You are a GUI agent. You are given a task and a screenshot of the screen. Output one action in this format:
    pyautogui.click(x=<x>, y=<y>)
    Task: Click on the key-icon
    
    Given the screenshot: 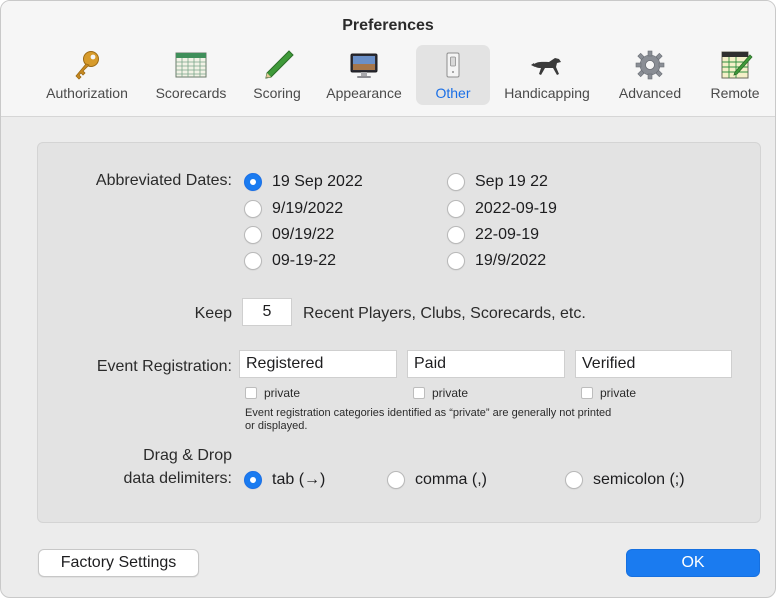 What is the action you would take?
    pyautogui.click(x=87, y=65)
    